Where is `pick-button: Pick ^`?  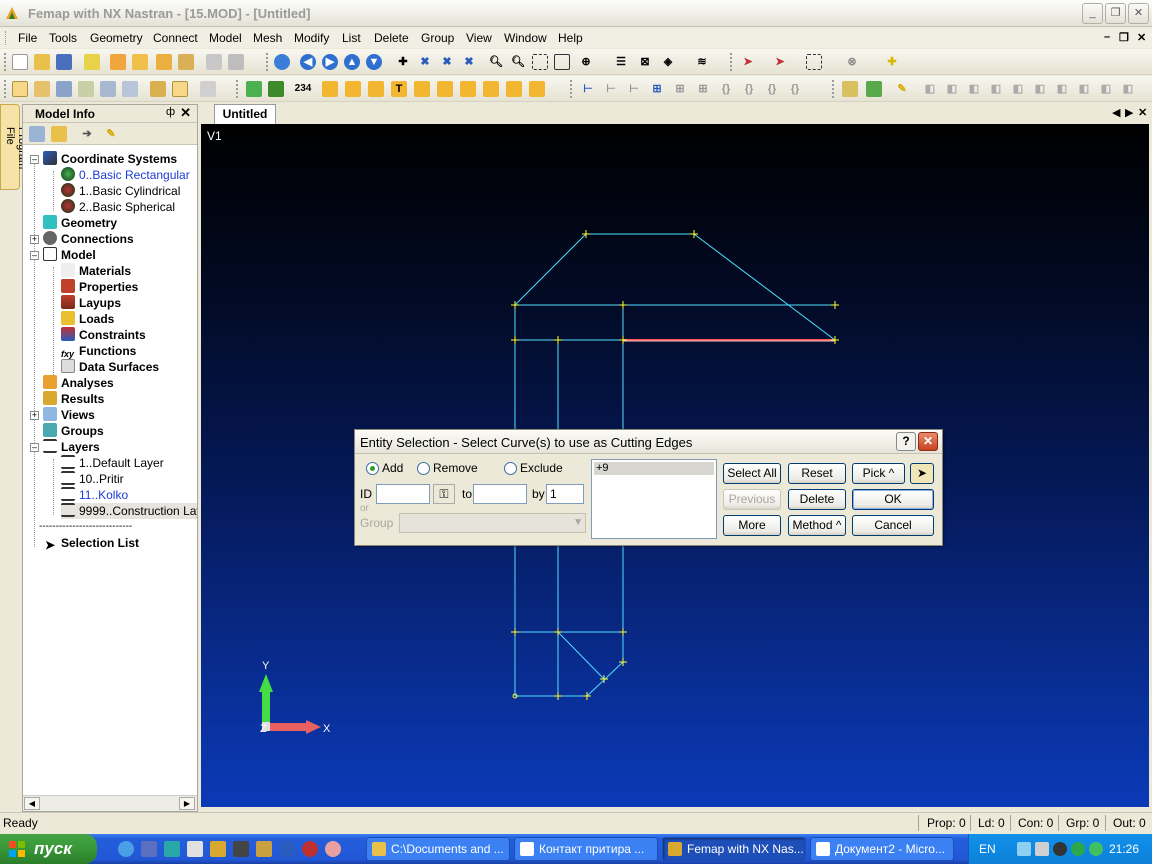
pick-button: Pick ^ is located at coordinates (878, 473).